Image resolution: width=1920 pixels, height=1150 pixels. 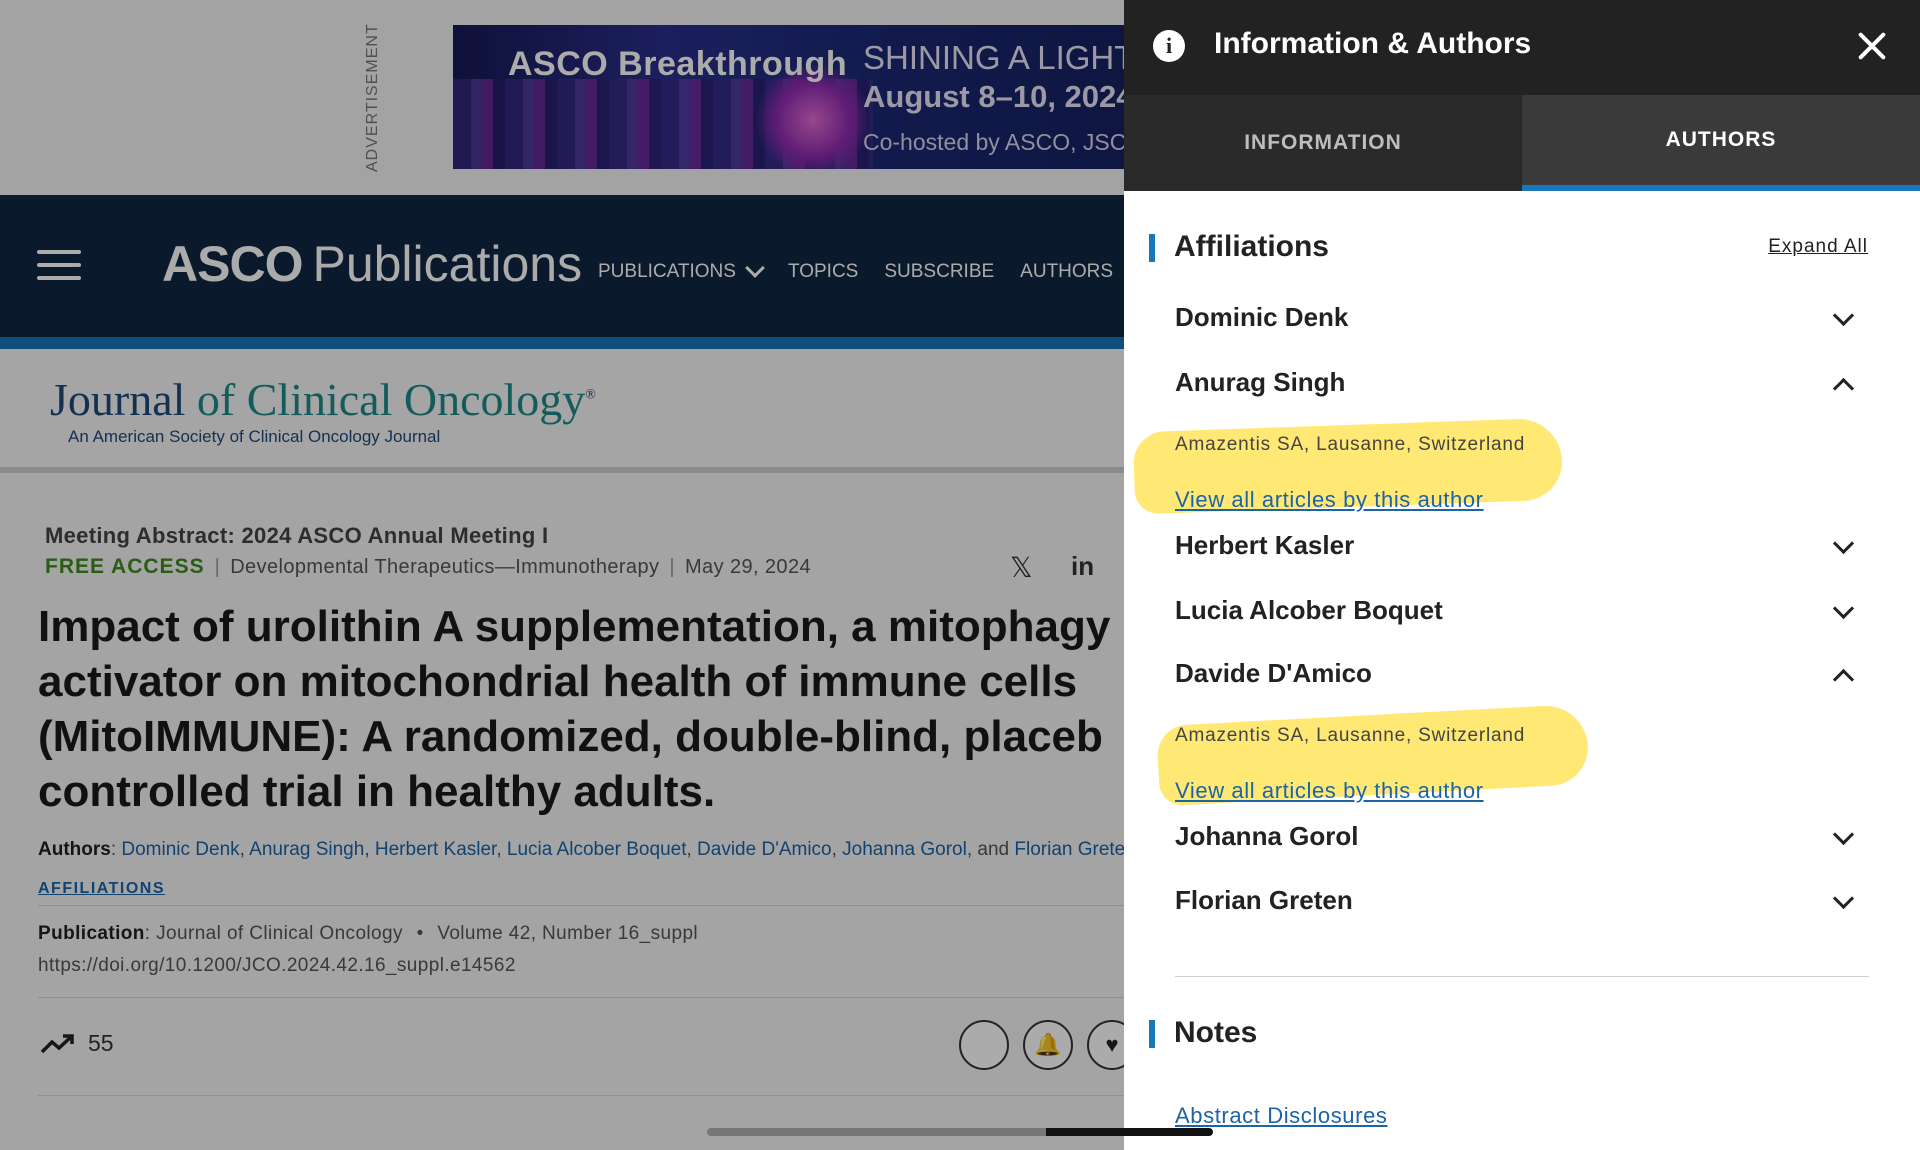 I want to click on affiliations-heading: Affiliations, so click(x=1239, y=247).